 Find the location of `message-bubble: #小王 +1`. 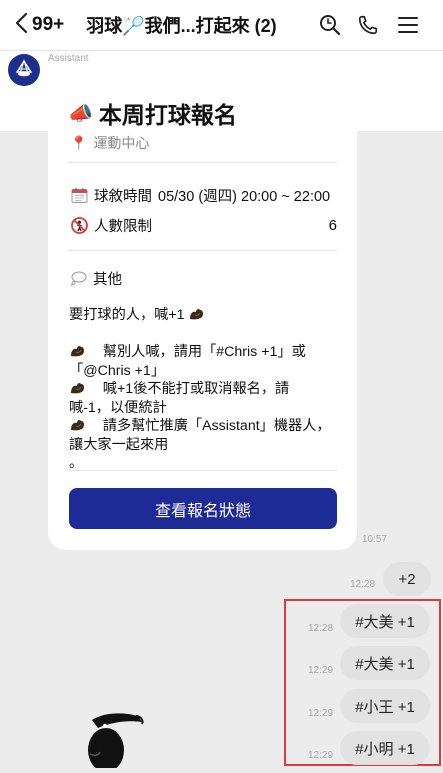

message-bubble: #小王 +1 is located at coordinates (385, 706).